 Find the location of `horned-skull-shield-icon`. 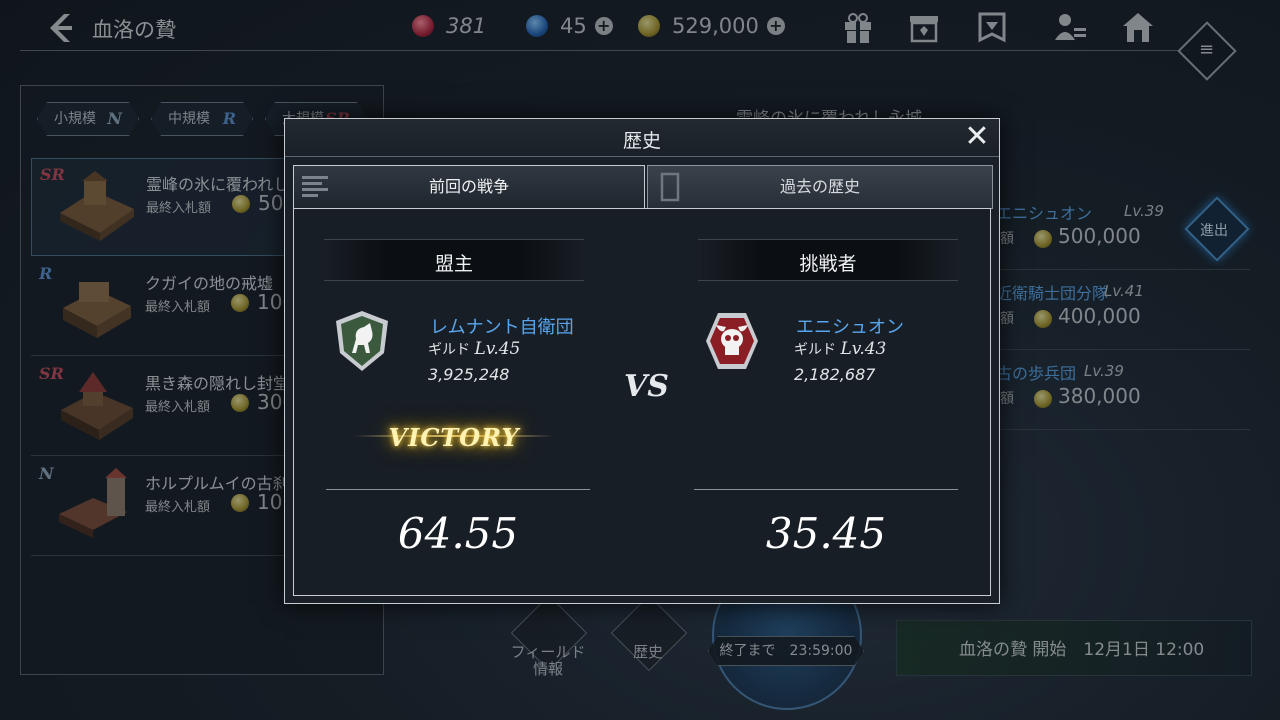

horned-skull-shield-icon is located at coordinates (732, 341).